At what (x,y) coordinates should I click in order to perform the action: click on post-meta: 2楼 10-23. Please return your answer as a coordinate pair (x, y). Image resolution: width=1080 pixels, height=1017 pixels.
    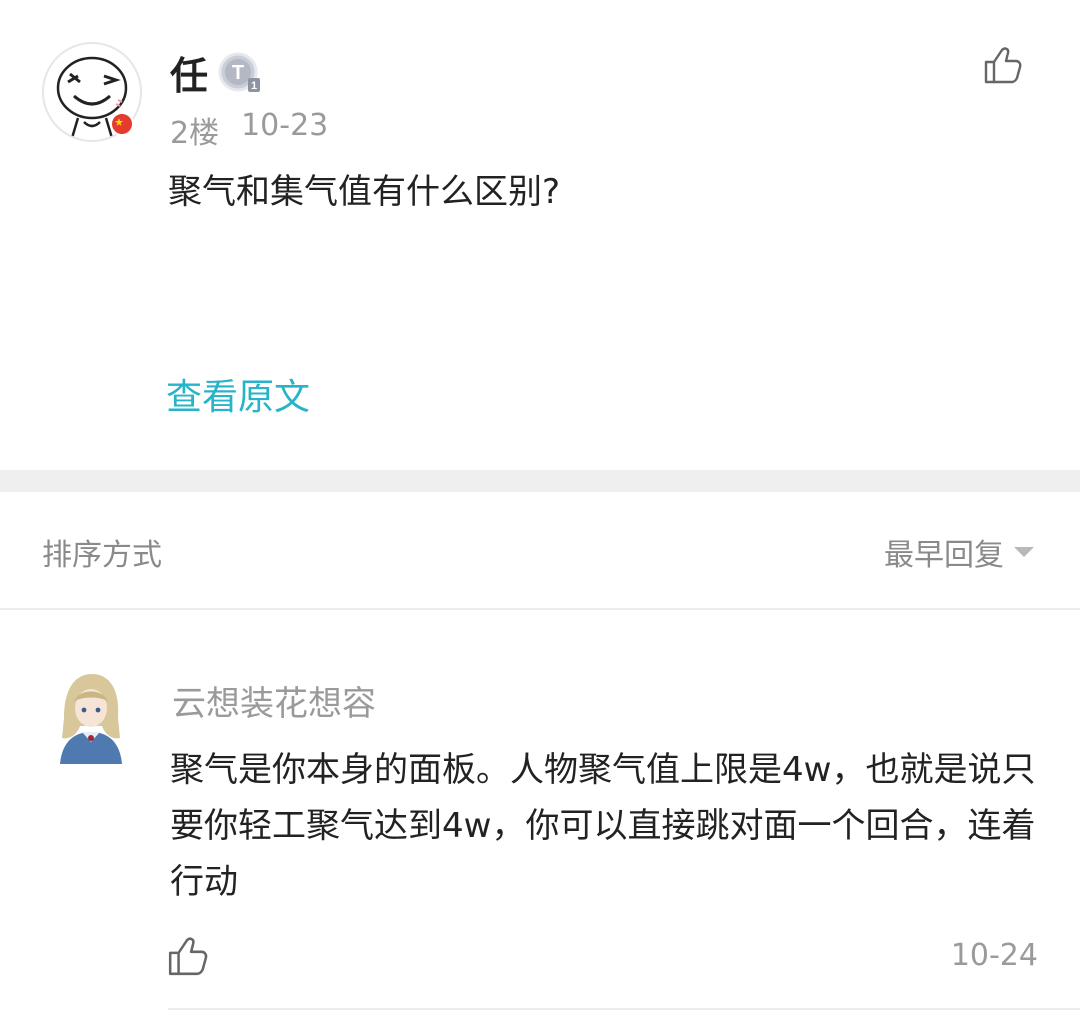
    Looking at the image, I should click on (249, 130).